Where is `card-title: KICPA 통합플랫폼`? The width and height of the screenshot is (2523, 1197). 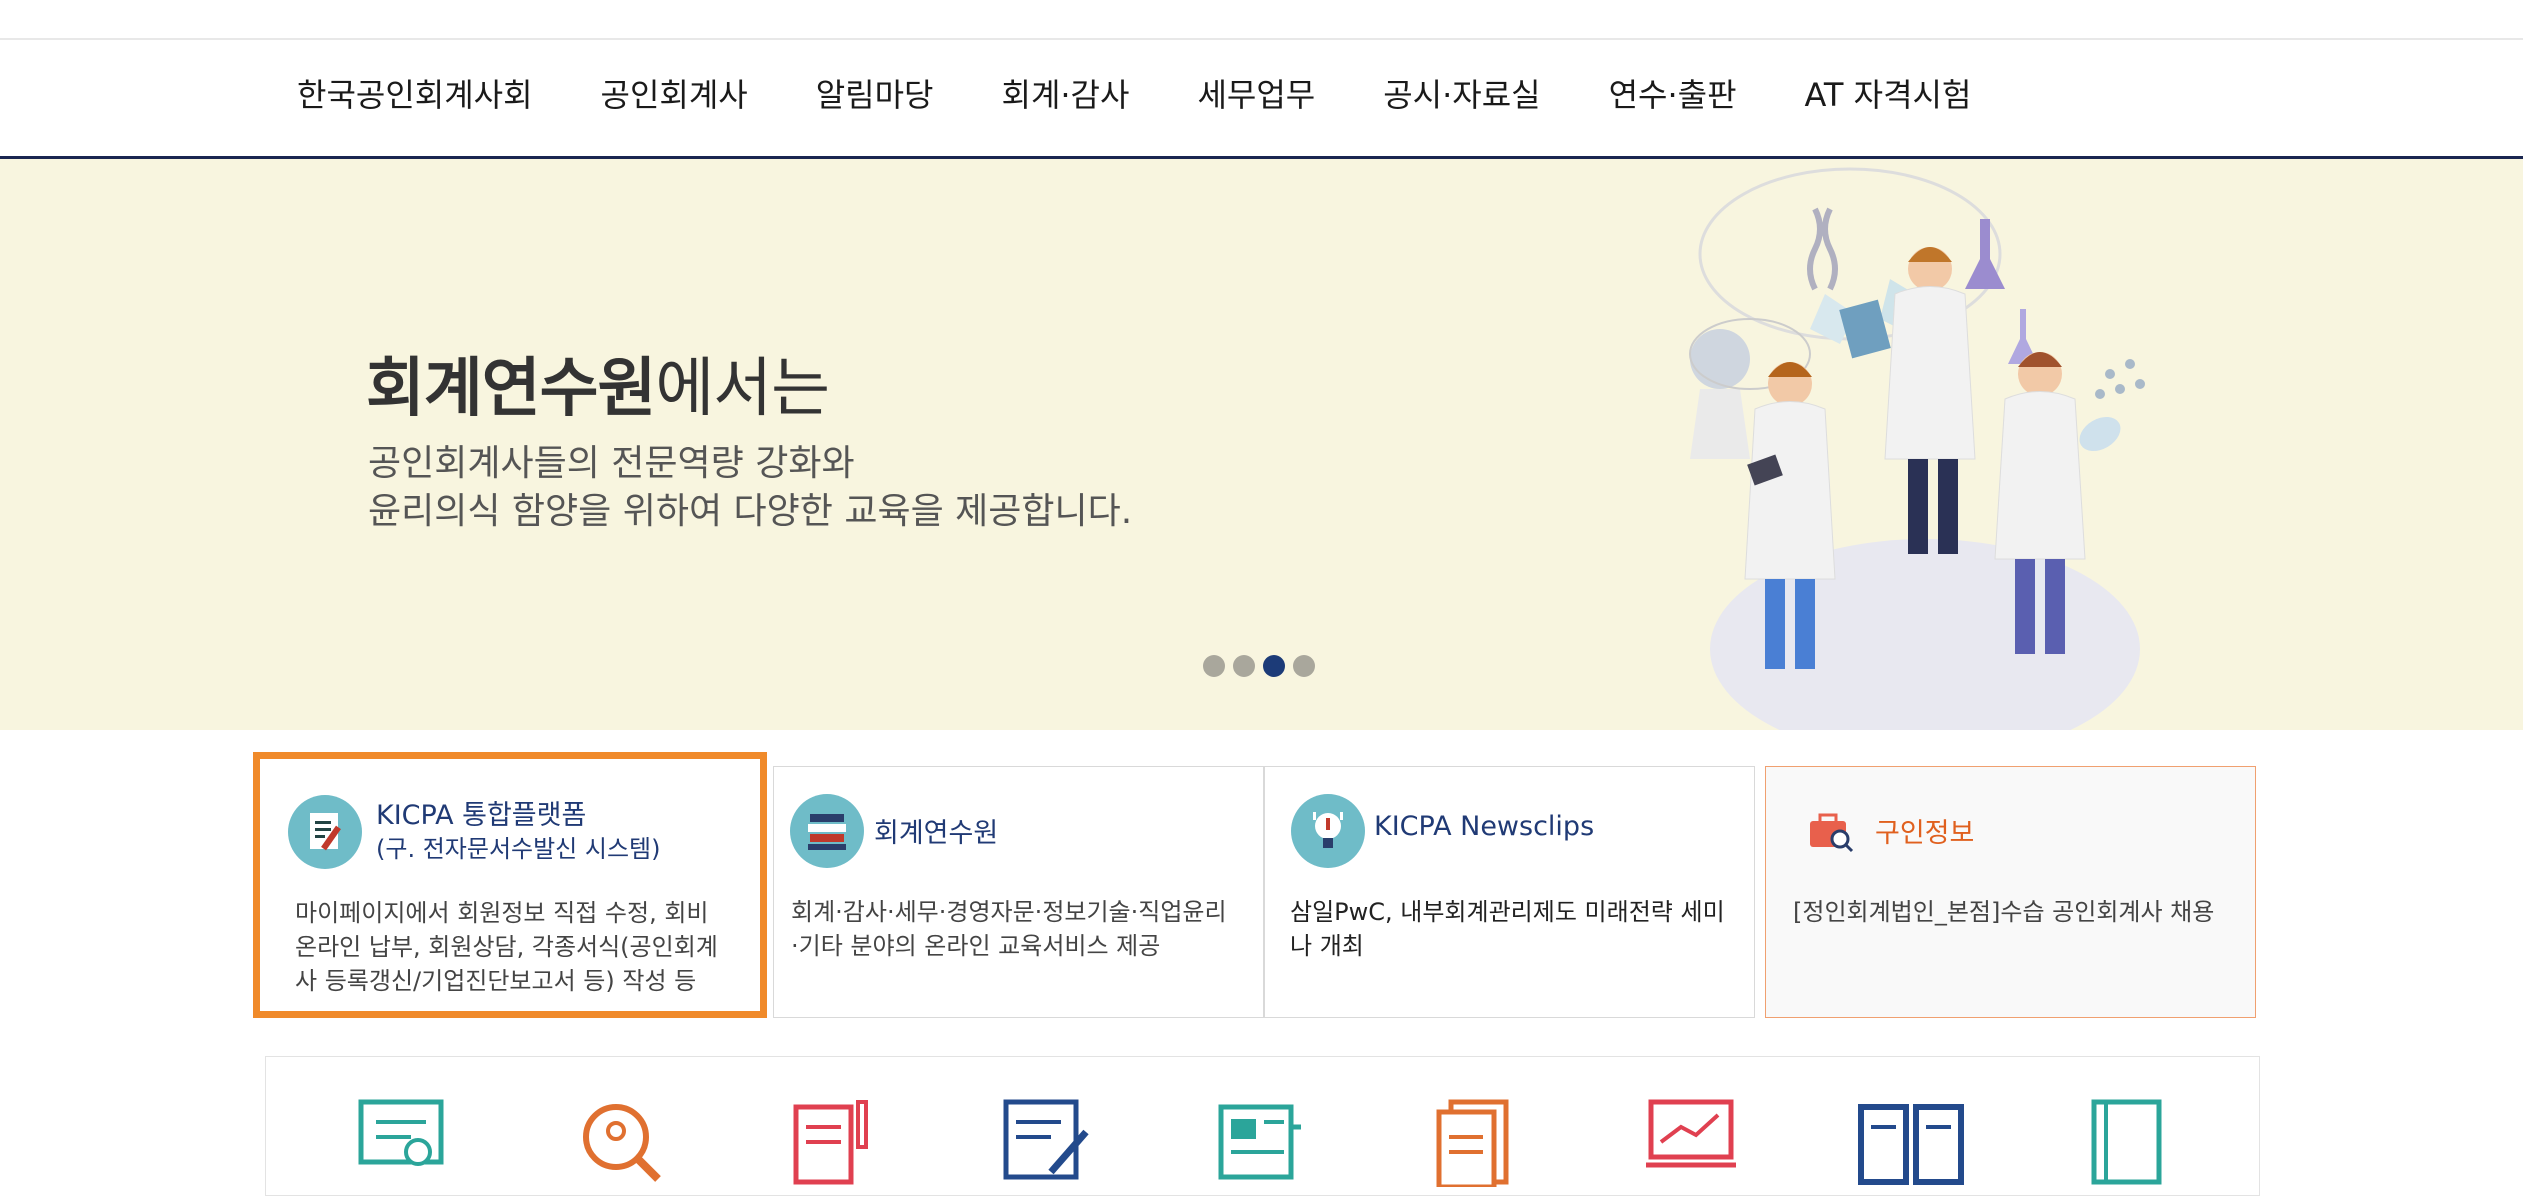 card-title: KICPA 통합플랫폼 is located at coordinates (481, 815).